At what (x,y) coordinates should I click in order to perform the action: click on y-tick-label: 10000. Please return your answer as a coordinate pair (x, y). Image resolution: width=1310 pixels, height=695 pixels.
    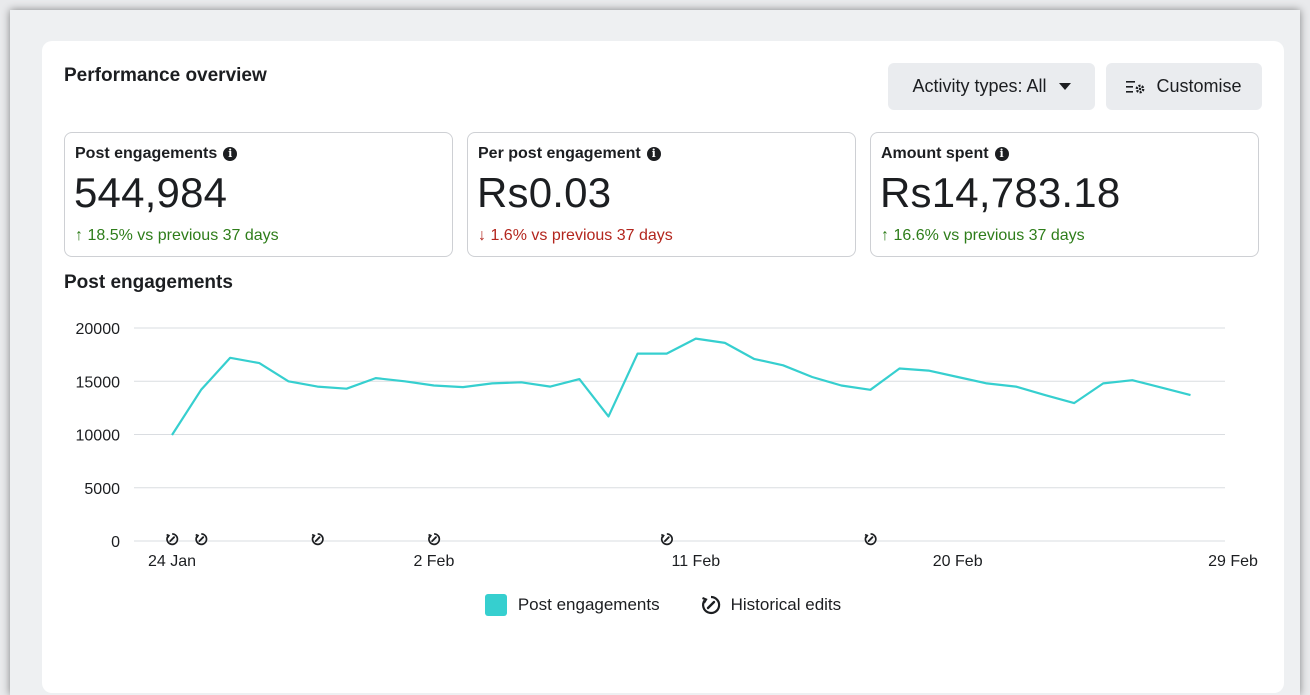
    Looking at the image, I should click on (98, 436).